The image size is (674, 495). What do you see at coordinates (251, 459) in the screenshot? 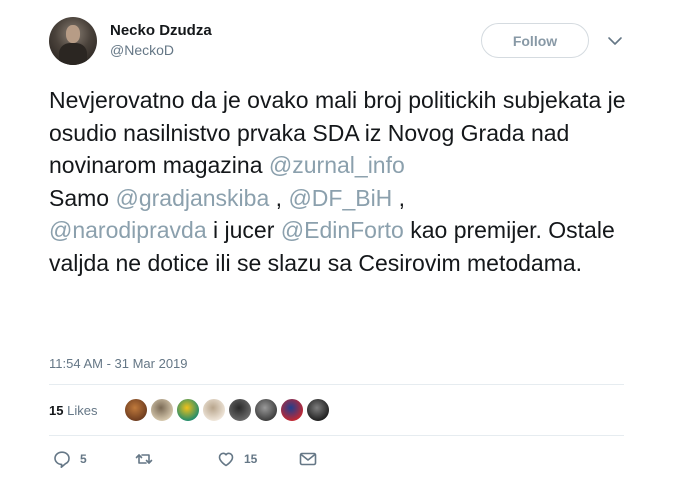
I see `like-count: 15` at bounding box center [251, 459].